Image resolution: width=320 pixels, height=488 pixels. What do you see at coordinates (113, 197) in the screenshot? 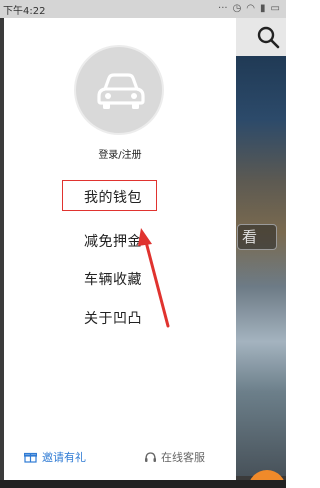
I see `menu-item-wallet: 我的钱包` at bounding box center [113, 197].